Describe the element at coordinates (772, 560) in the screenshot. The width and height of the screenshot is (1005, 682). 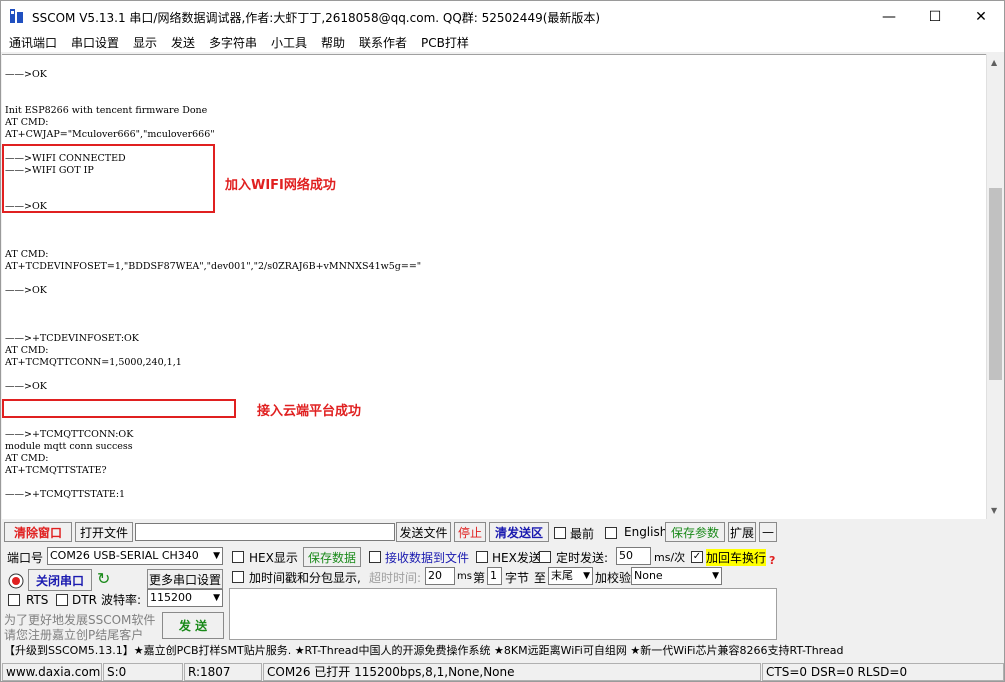
I see `help-icon: ?` at that location.